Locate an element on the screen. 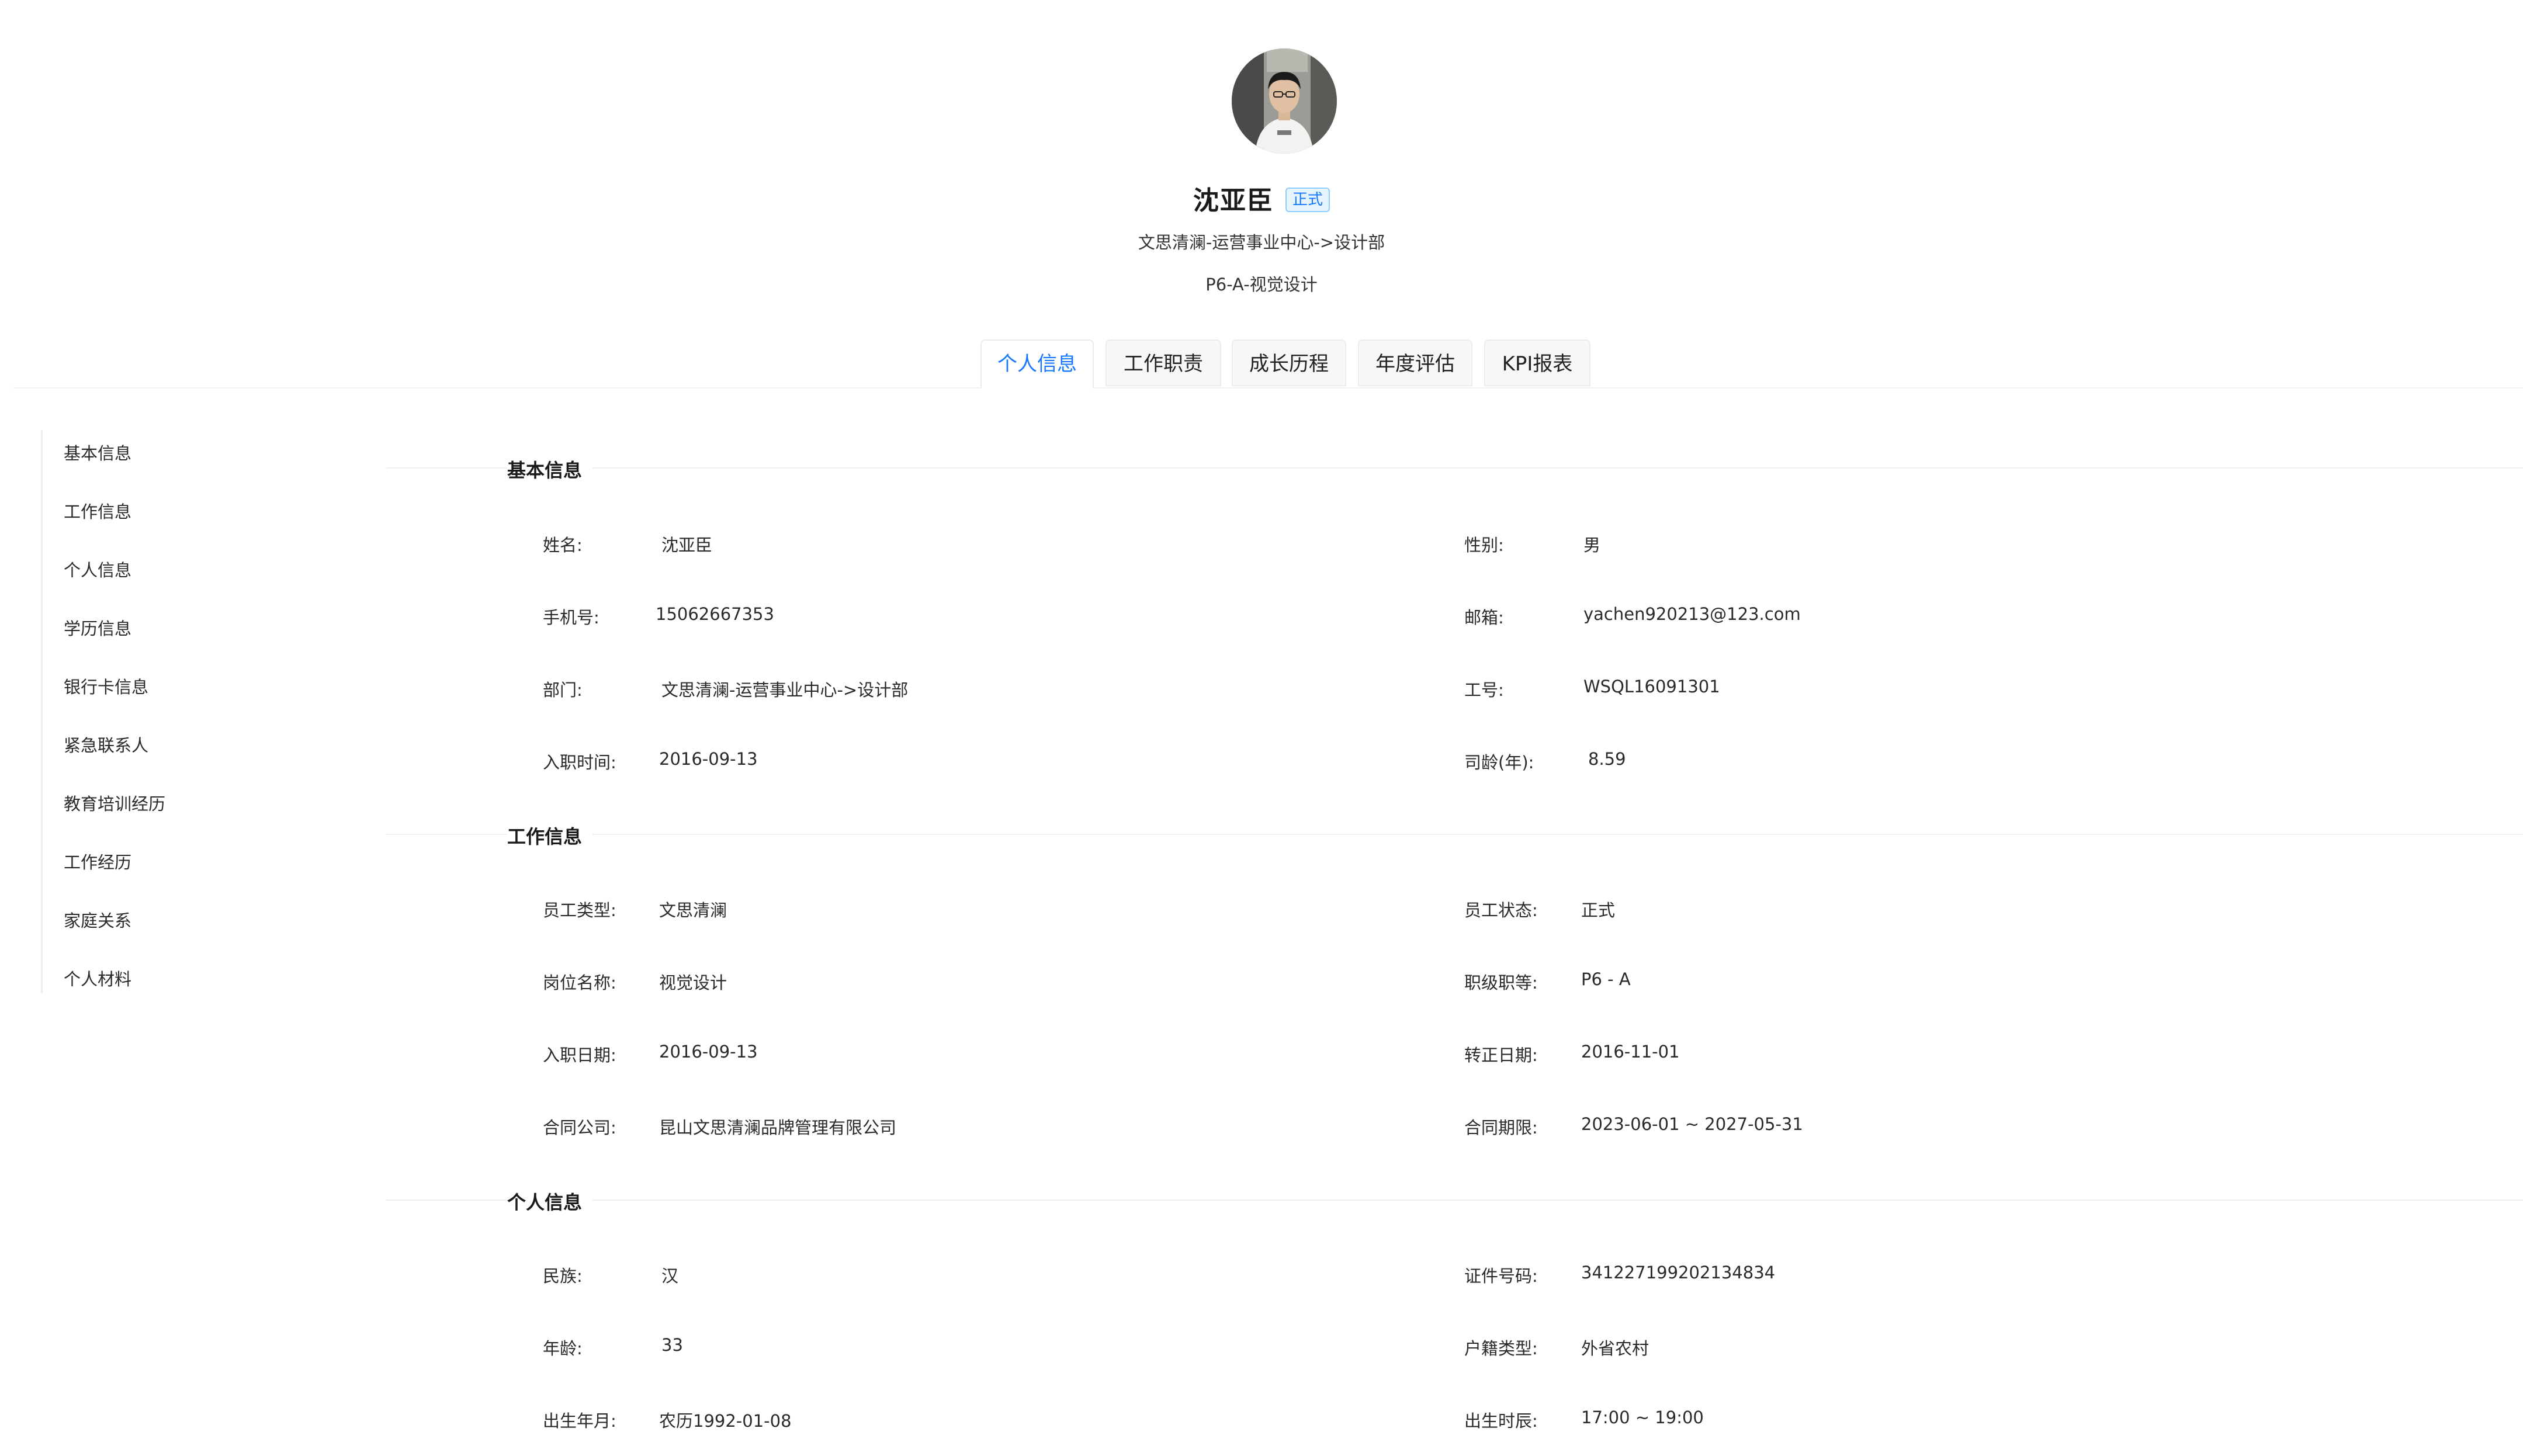  field-value-gender: 男 is located at coordinates (1592, 545).